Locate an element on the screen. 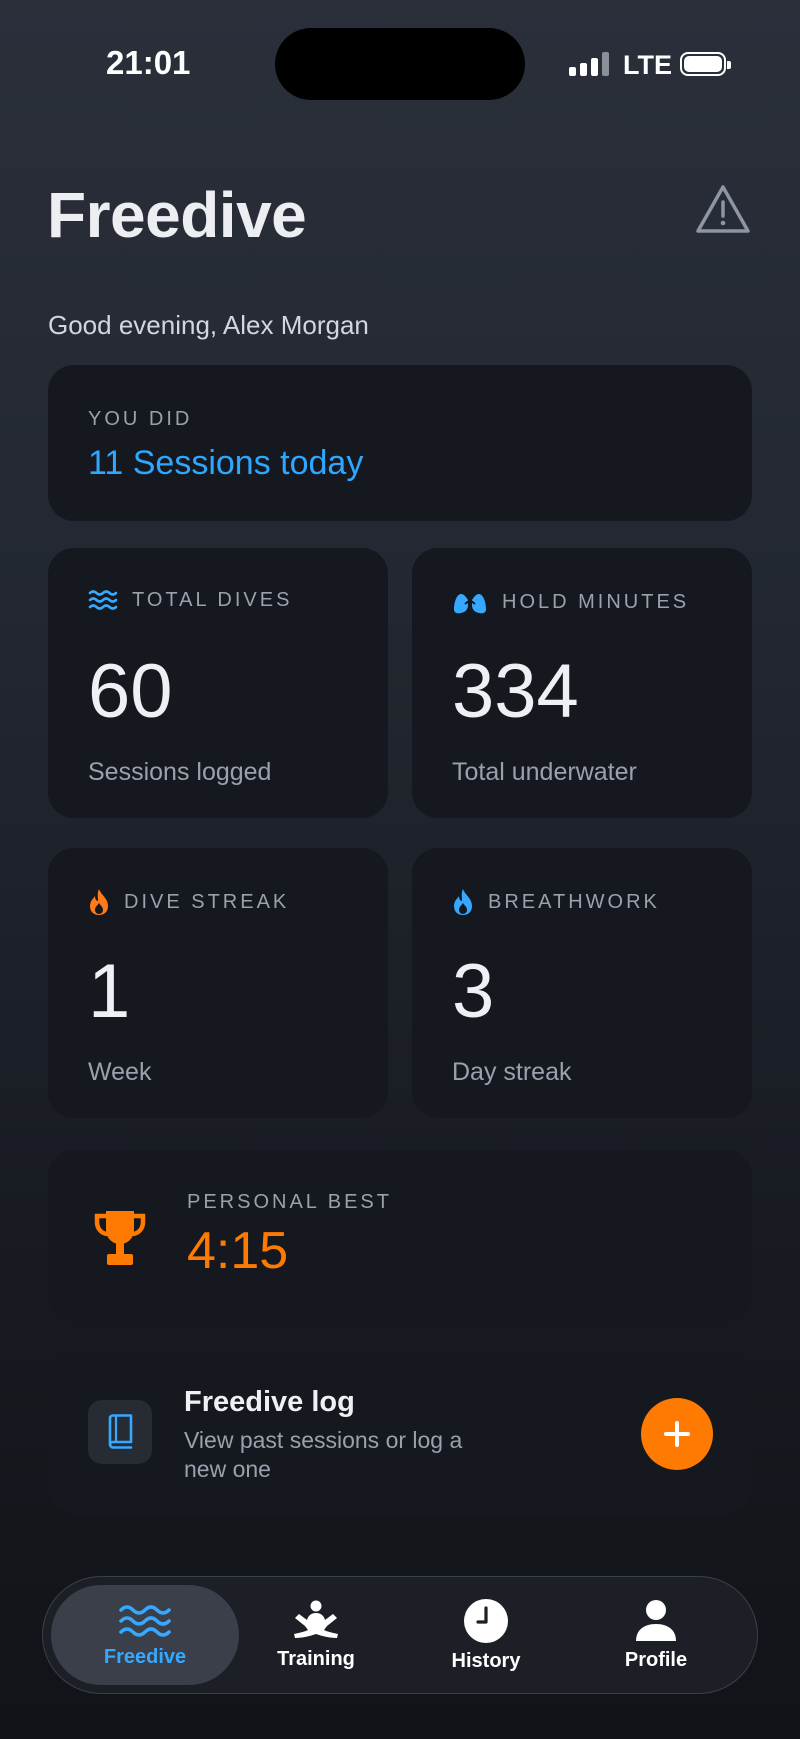  stat-subtitle: Sessions logged is located at coordinates (180, 772).